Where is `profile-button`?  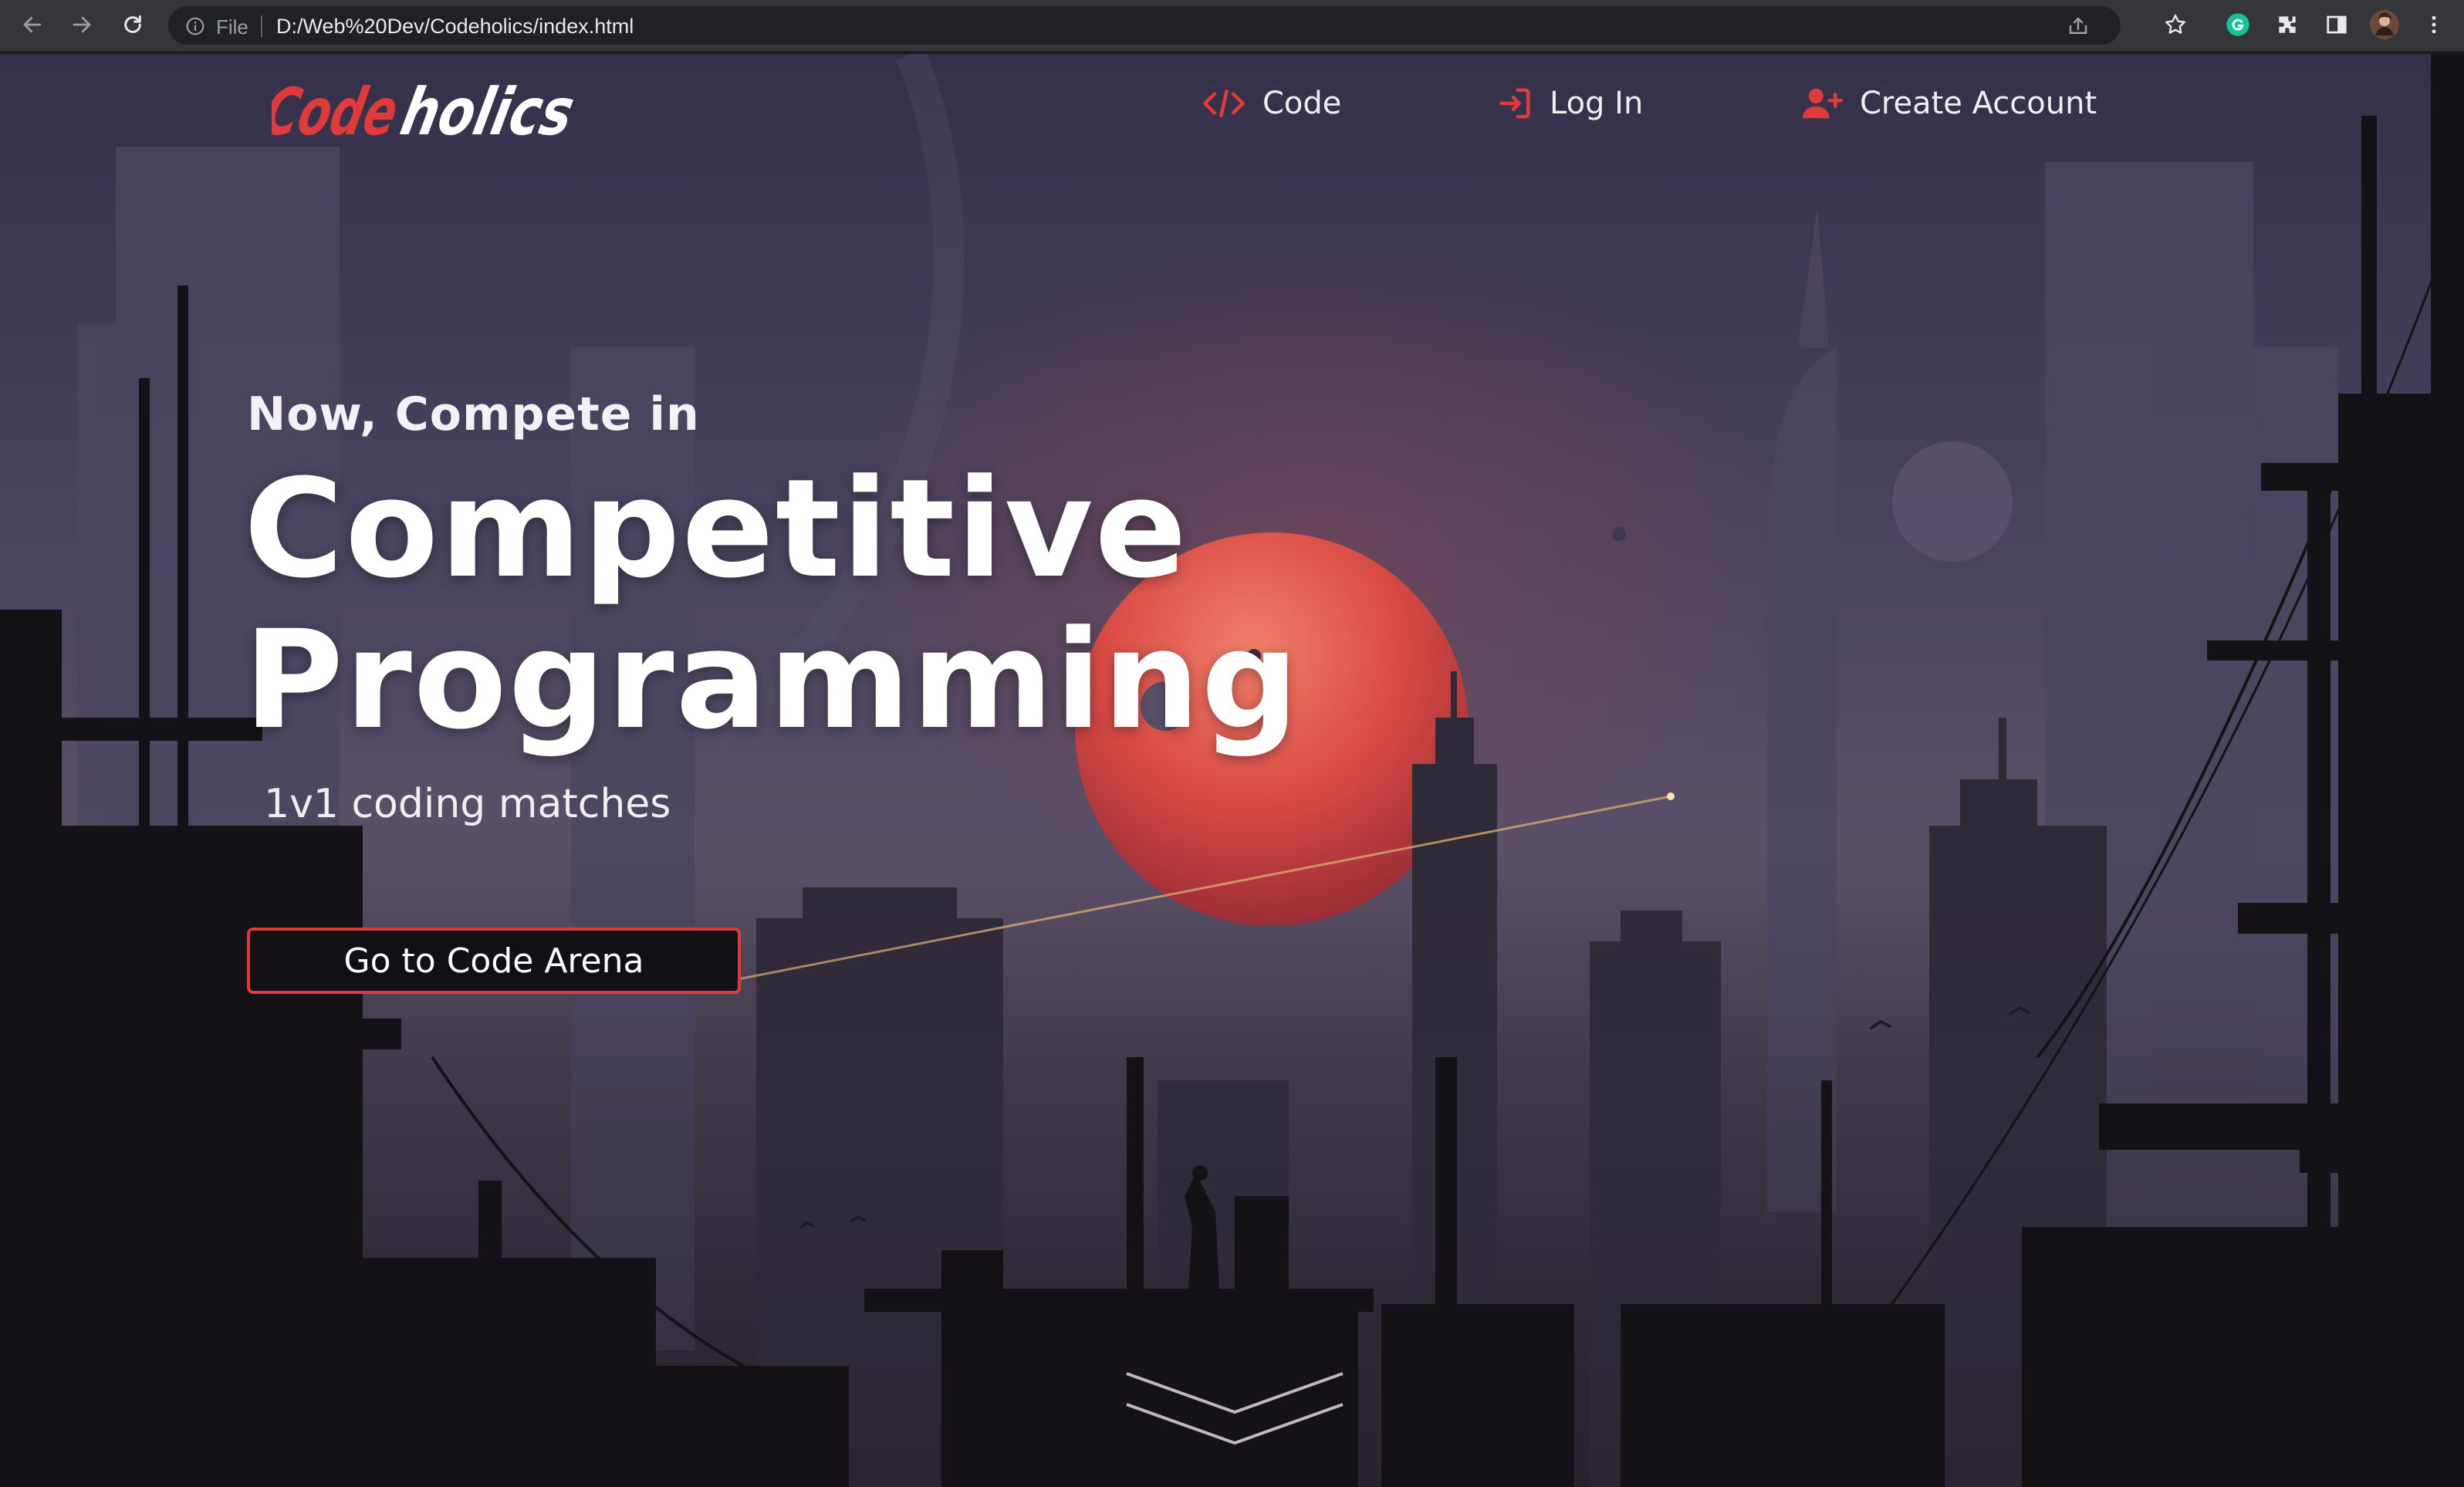 profile-button is located at coordinates (2384, 24).